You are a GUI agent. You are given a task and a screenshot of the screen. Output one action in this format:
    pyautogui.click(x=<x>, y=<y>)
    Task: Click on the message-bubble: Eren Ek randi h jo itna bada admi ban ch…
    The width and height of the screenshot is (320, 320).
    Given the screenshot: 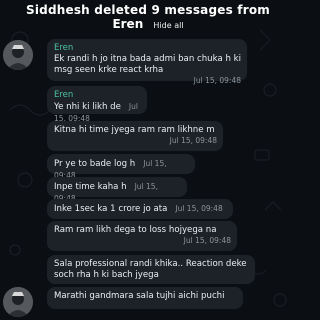 What is the action you would take?
    pyautogui.click(x=147, y=62)
    